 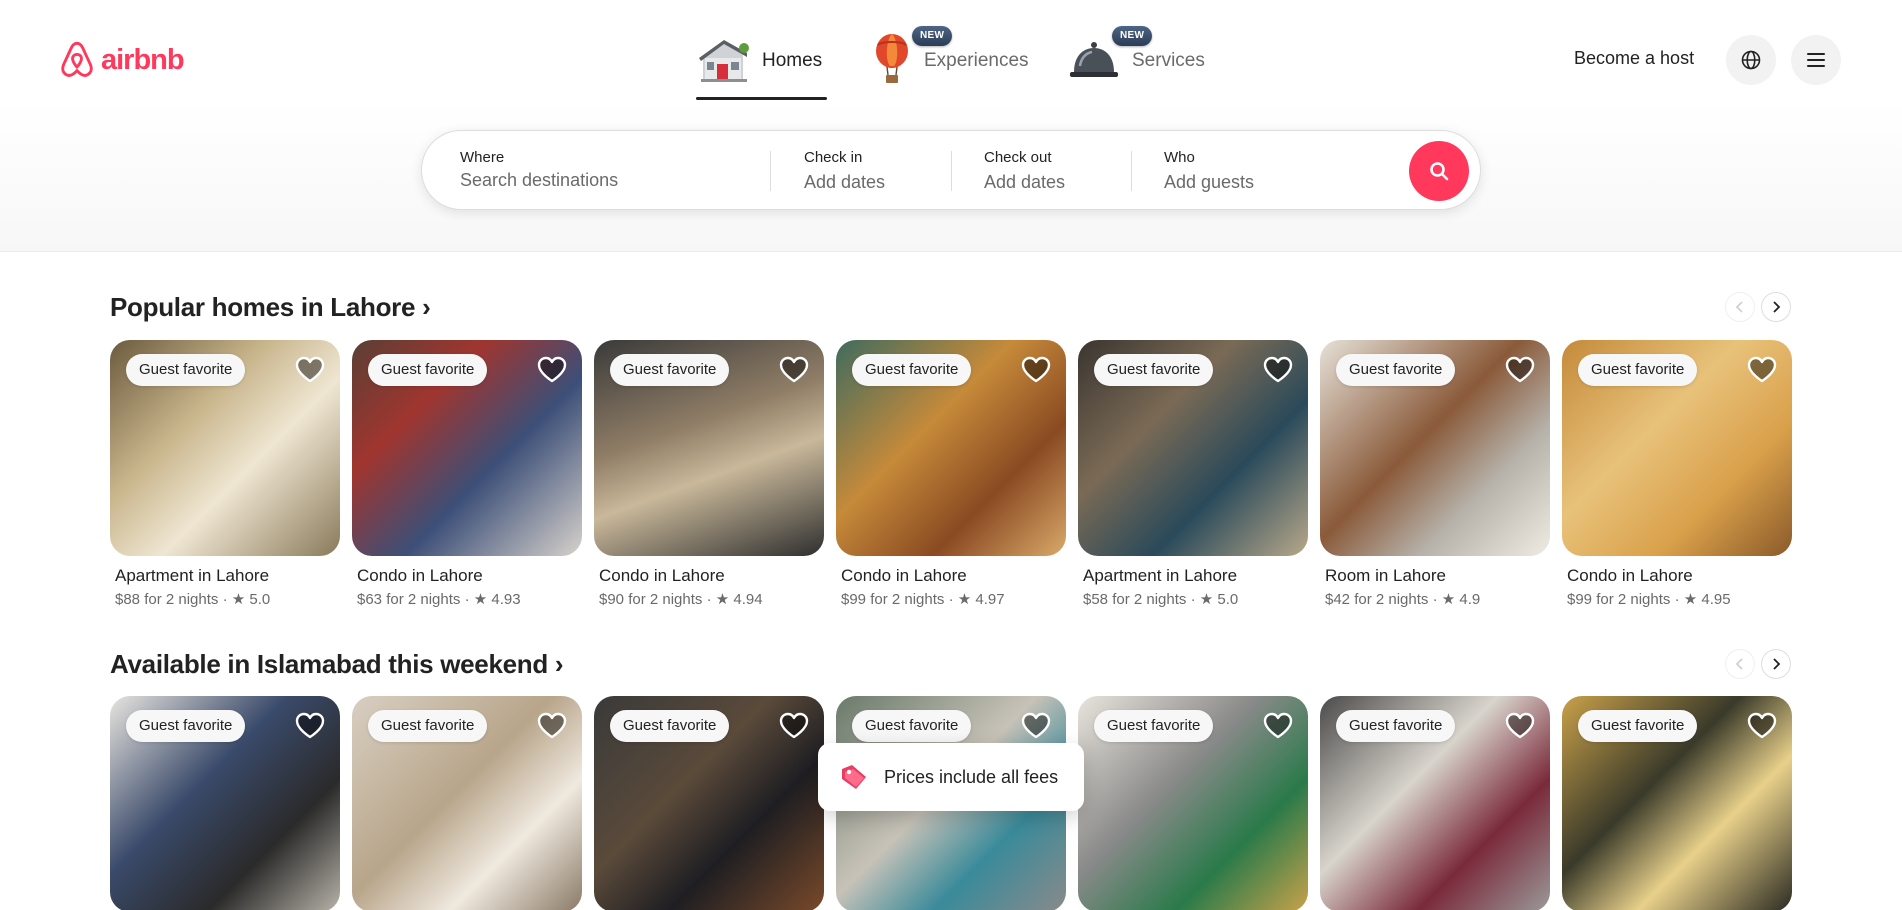 I want to click on where-field: Where, so click(x=595, y=170).